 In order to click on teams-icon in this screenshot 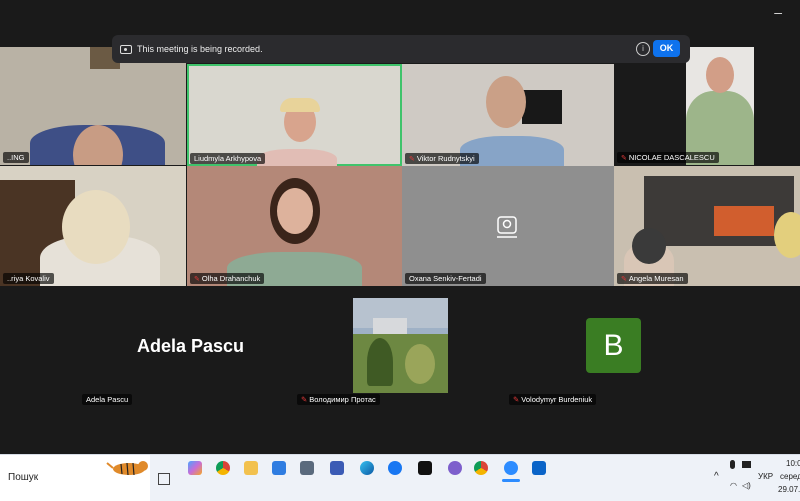, I will do `click(746, 464)`.